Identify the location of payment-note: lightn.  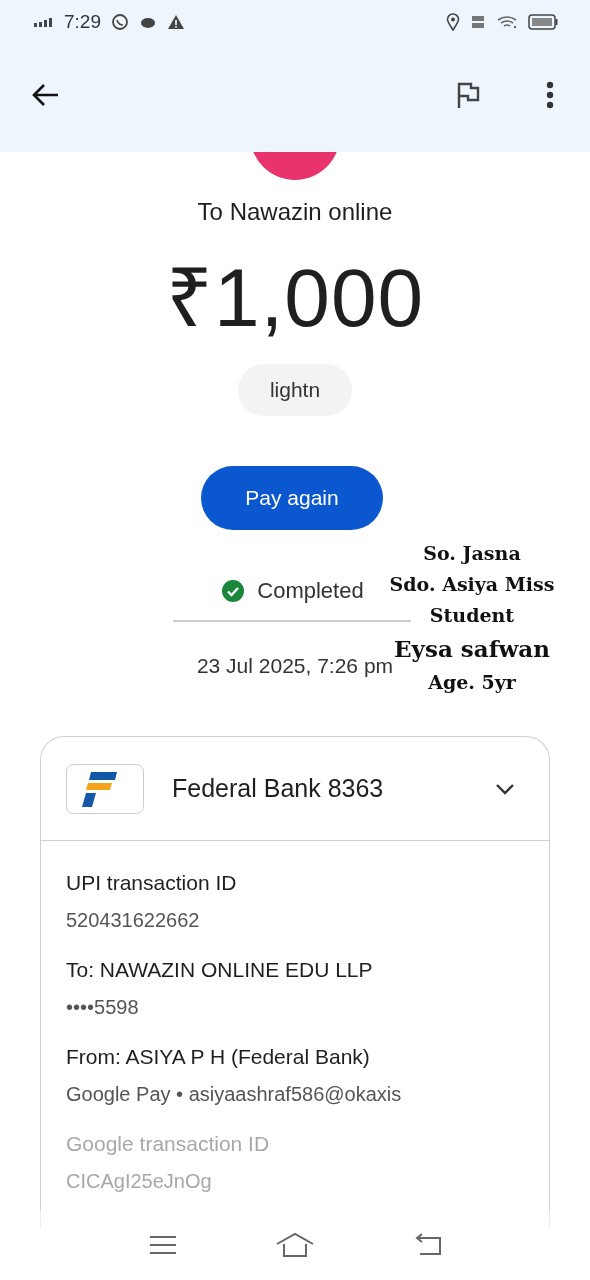
(295, 390).